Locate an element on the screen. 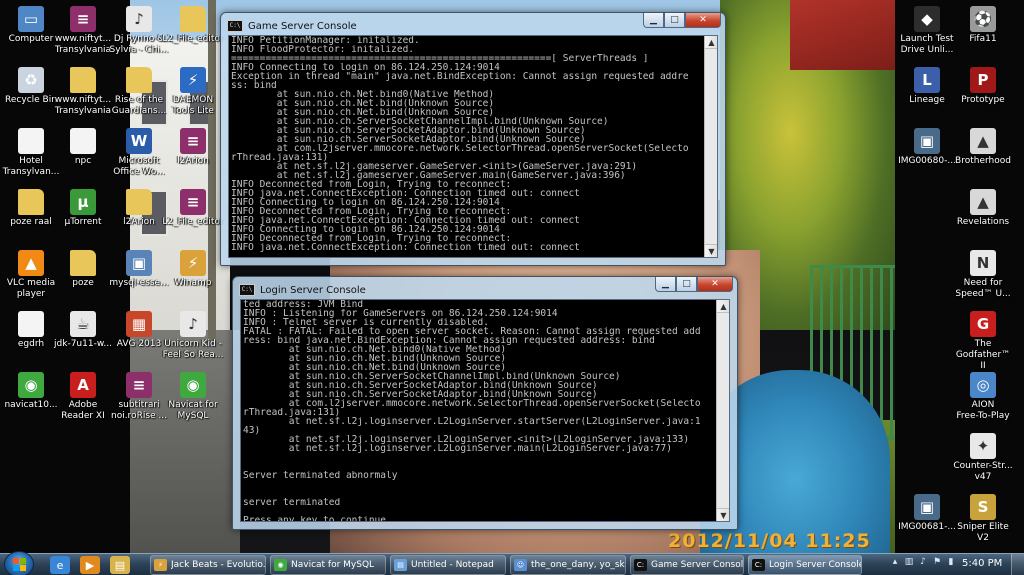 This screenshot has height=575, width=1024. desktop-icon: ◎ AION Free-To-Play is located at coordinates (983, 397).